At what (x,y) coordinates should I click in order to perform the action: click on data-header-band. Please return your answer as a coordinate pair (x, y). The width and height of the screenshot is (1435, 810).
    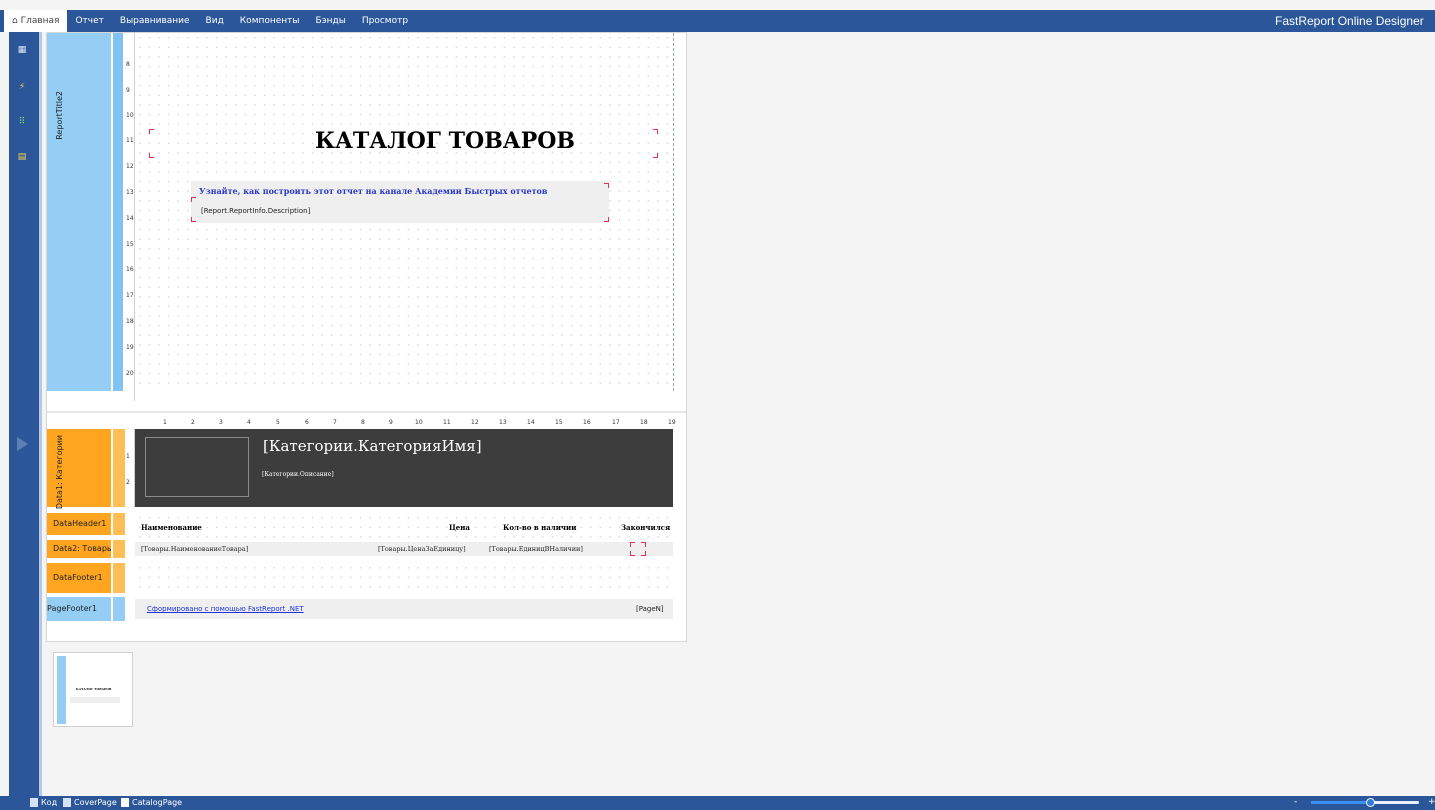
    Looking at the image, I should click on (404, 526).